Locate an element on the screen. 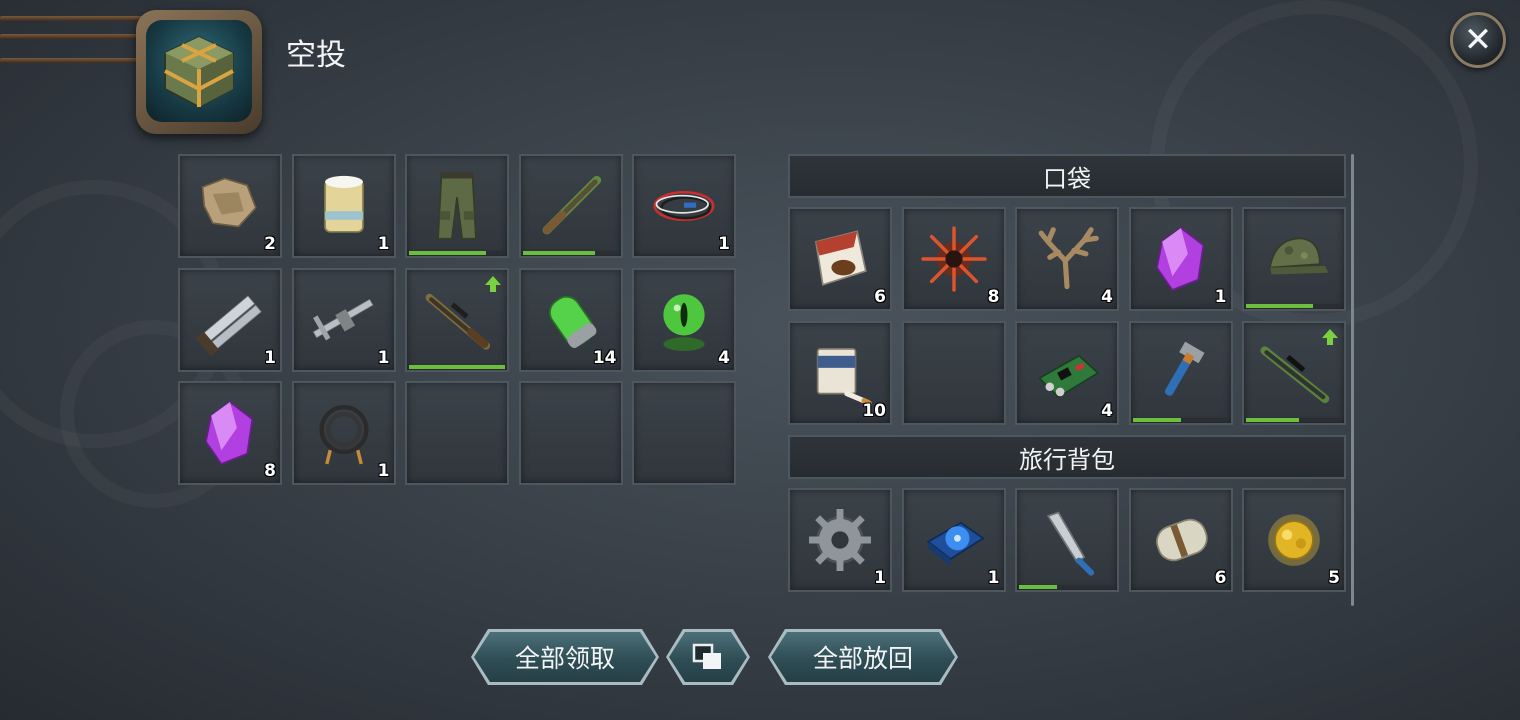 This screenshot has width=1520, height=720. cargo-pants-icon is located at coordinates (457, 206).